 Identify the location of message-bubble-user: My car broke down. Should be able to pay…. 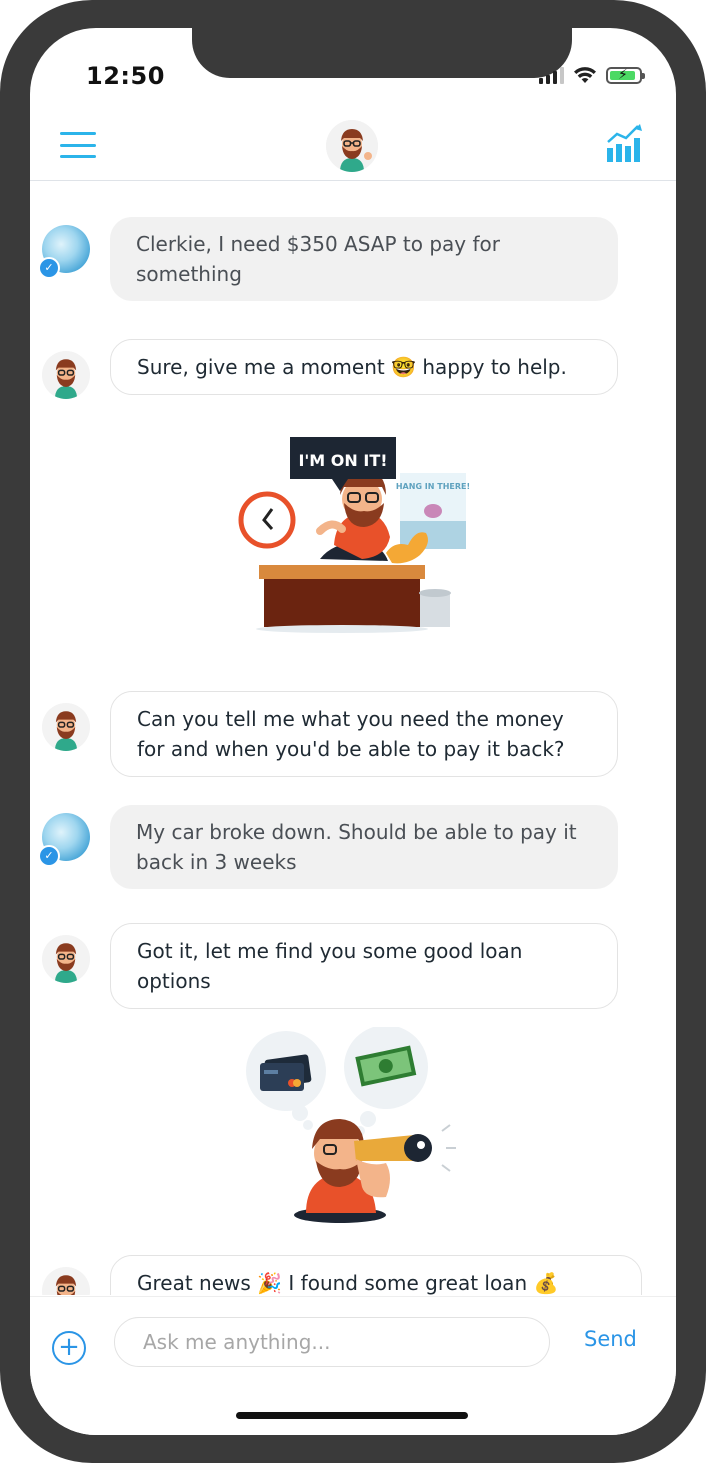
(364, 847).